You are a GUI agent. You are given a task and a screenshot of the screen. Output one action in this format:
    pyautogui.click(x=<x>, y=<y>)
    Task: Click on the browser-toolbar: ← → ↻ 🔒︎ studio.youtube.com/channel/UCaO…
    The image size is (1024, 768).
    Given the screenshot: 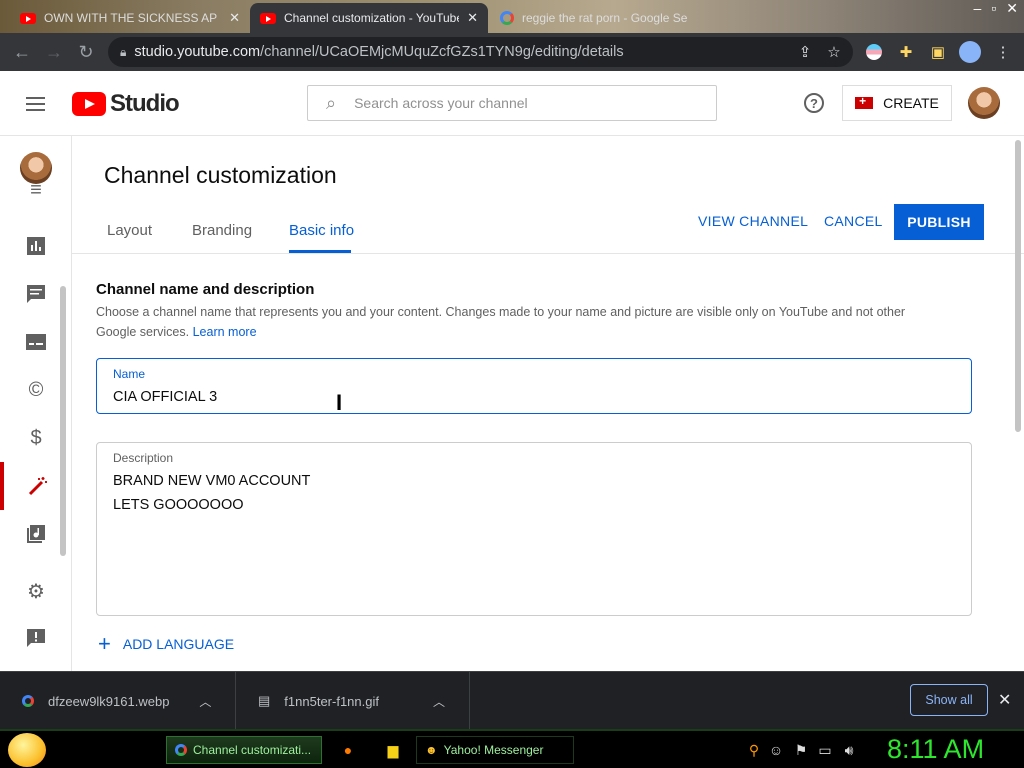 What is the action you would take?
    pyautogui.click(x=512, y=52)
    